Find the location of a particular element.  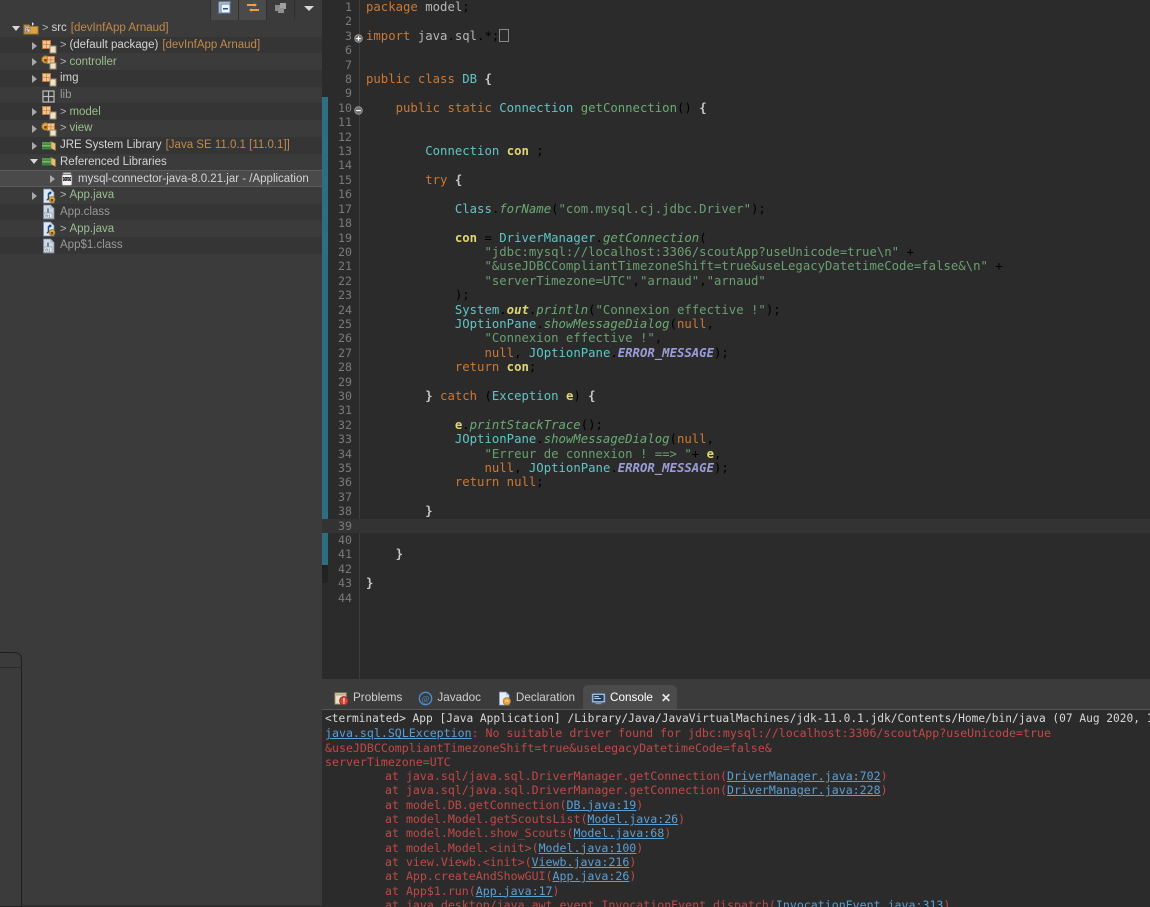

link-with-editor-button is located at coordinates (252, 10).